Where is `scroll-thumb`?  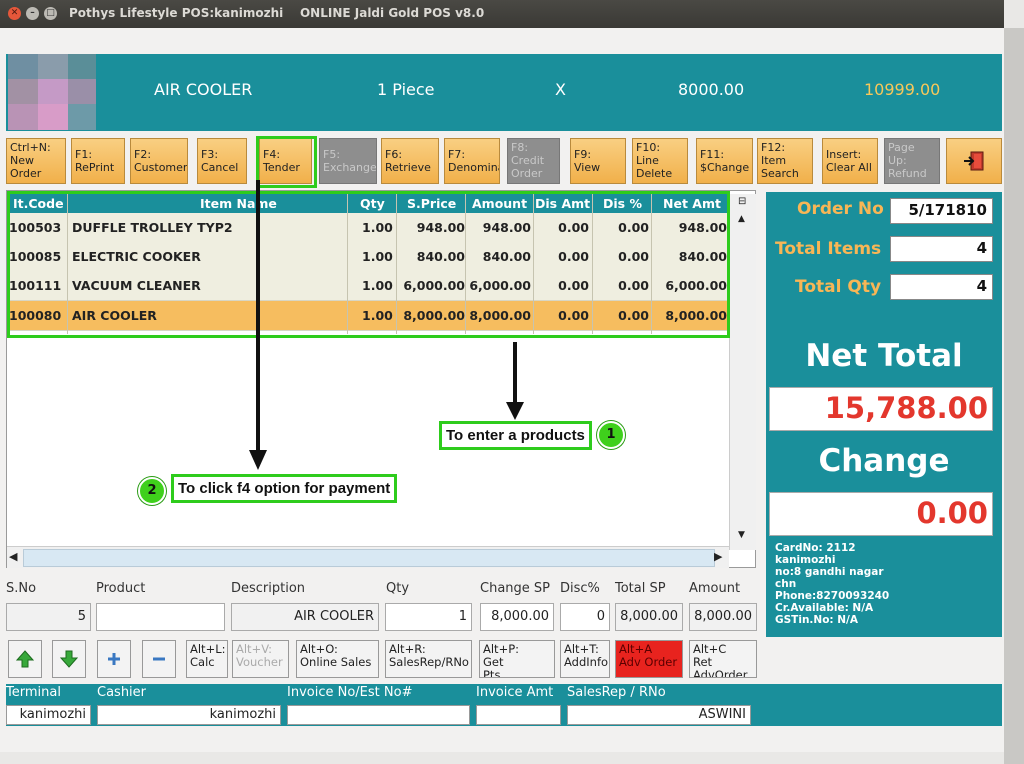
scroll-thumb is located at coordinates (369, 558).